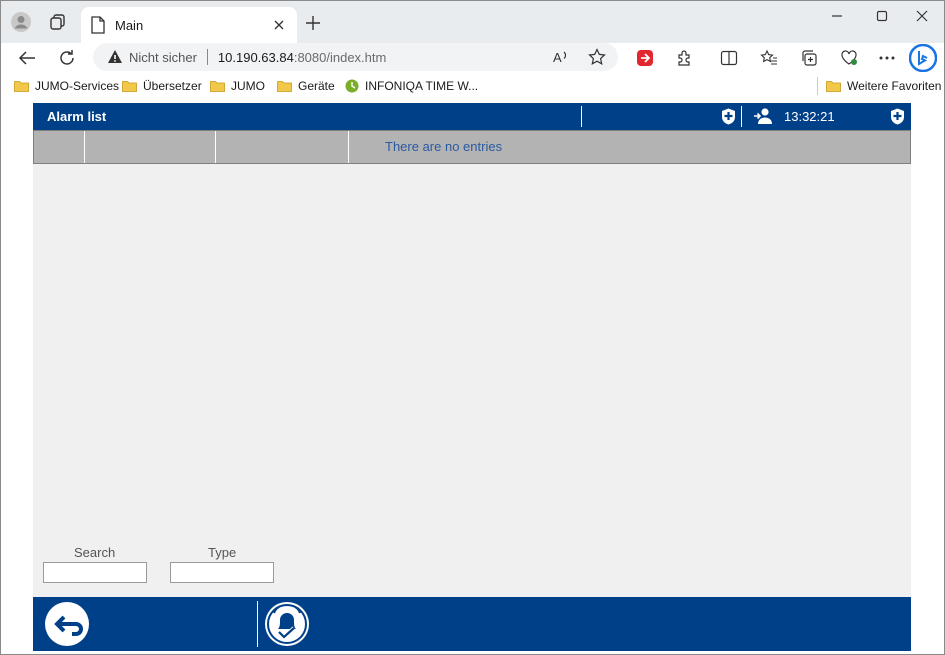 The width and height of the screenshot is (945, 655). I want to click on acknowledge-alarm-button, so click(287, 624).